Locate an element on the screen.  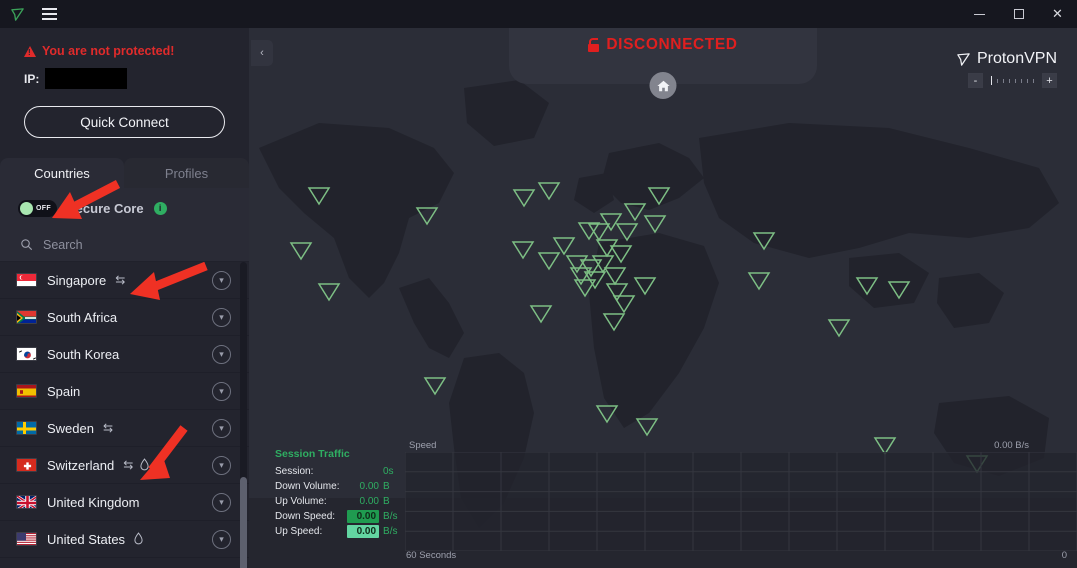
traffic-key: Down Volume: is located at coordinates (307, 486).